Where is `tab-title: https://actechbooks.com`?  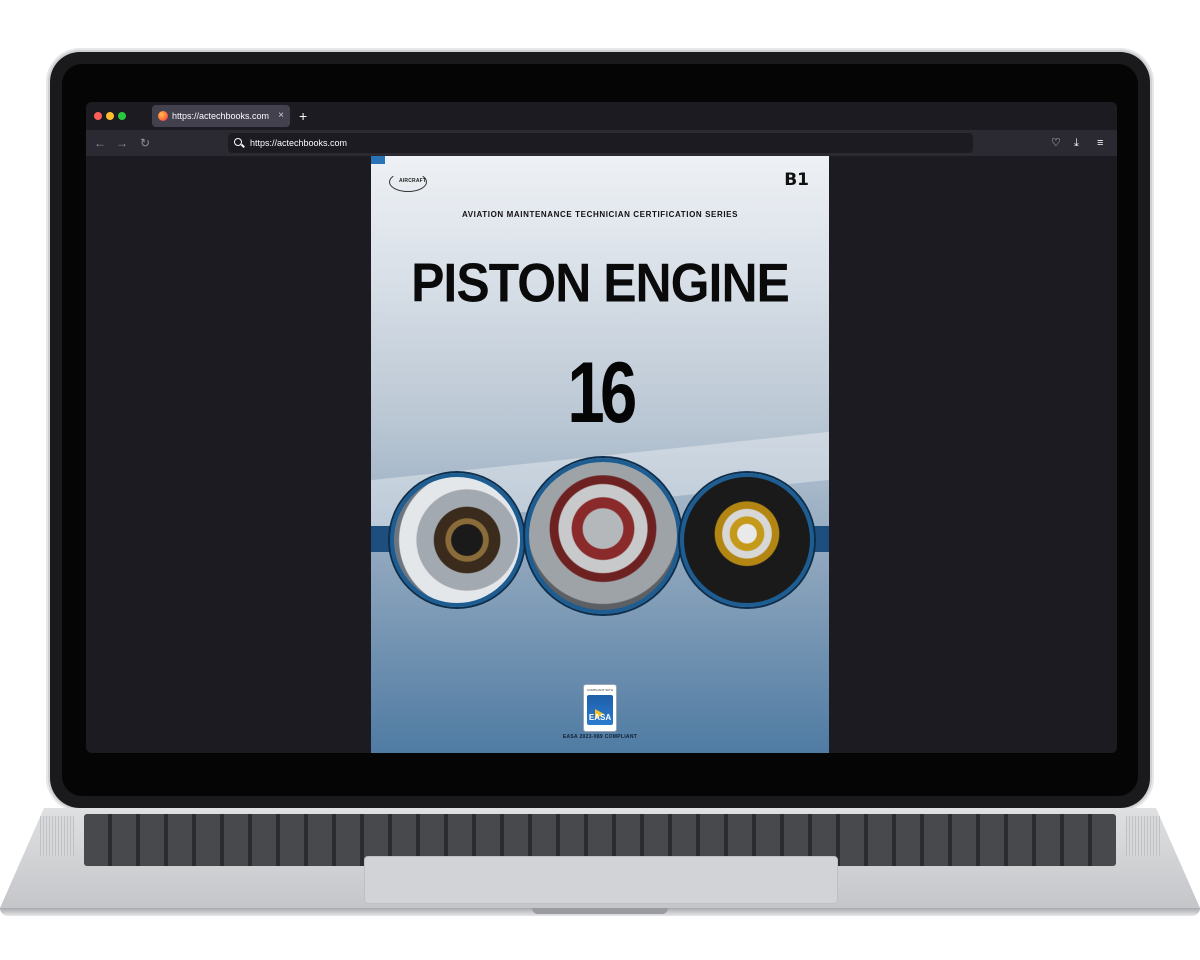
tab-title: https://actechbooks.com is located at coordinates (221, 116).